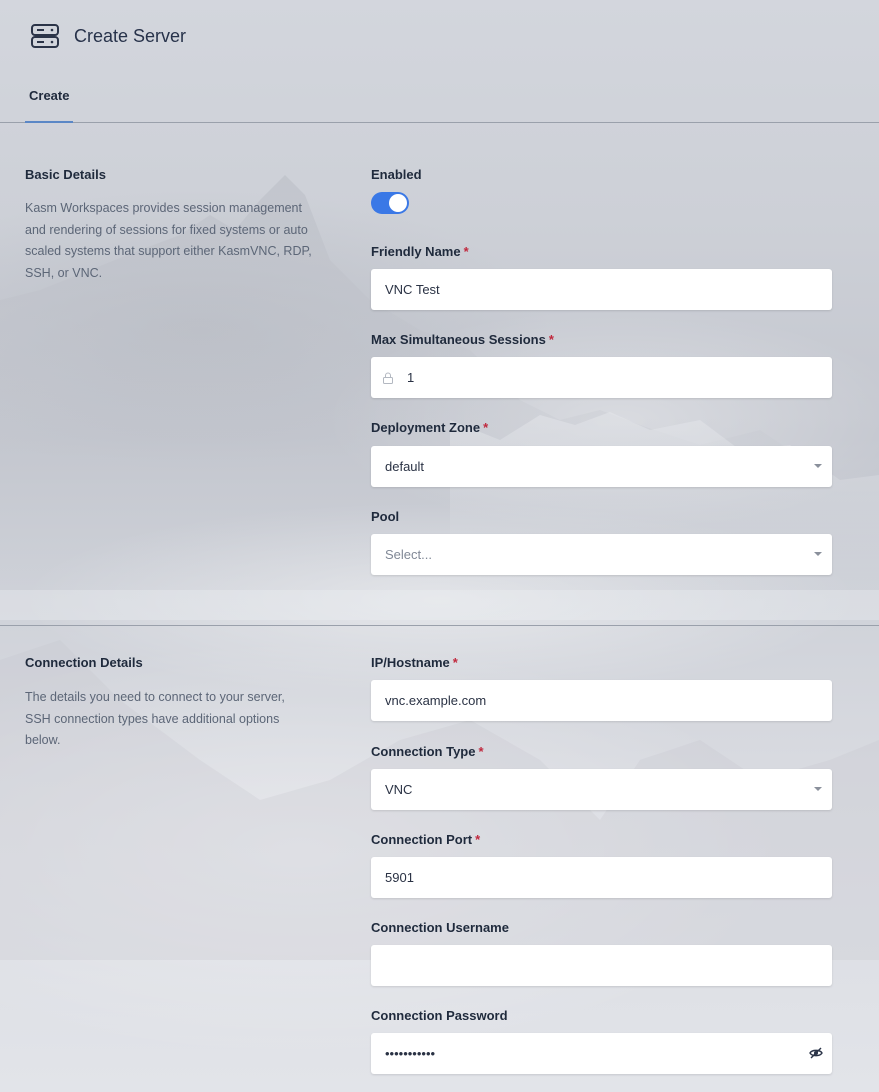 The width and height of the screenshot is (879, 1092). Describe the element at coordinates (439, 101) in the screenshot. I see `tab-bar: Create` at that location.